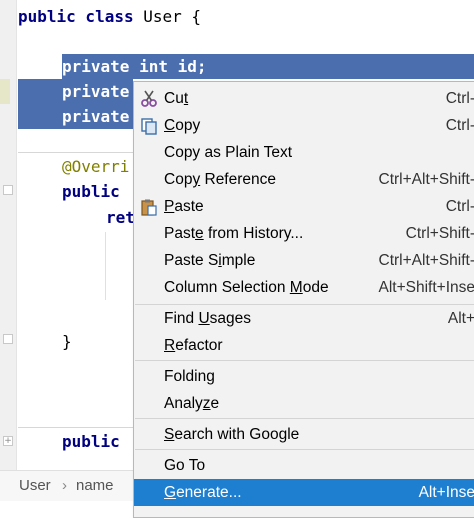  I want to click on class-keyword: public class, so click(76, 16).